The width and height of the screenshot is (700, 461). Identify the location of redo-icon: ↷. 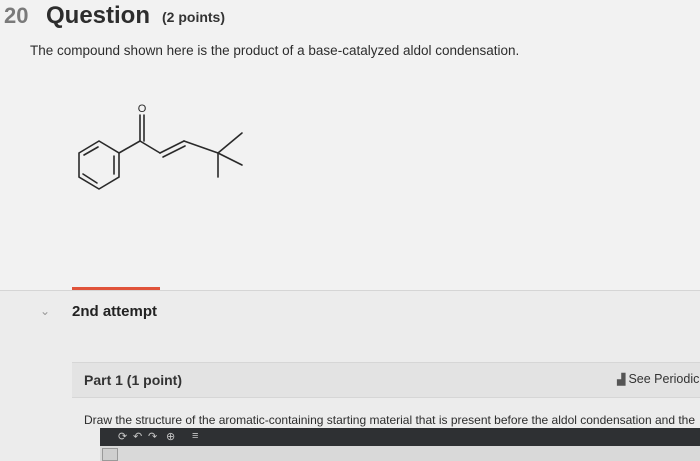
(152, 436).